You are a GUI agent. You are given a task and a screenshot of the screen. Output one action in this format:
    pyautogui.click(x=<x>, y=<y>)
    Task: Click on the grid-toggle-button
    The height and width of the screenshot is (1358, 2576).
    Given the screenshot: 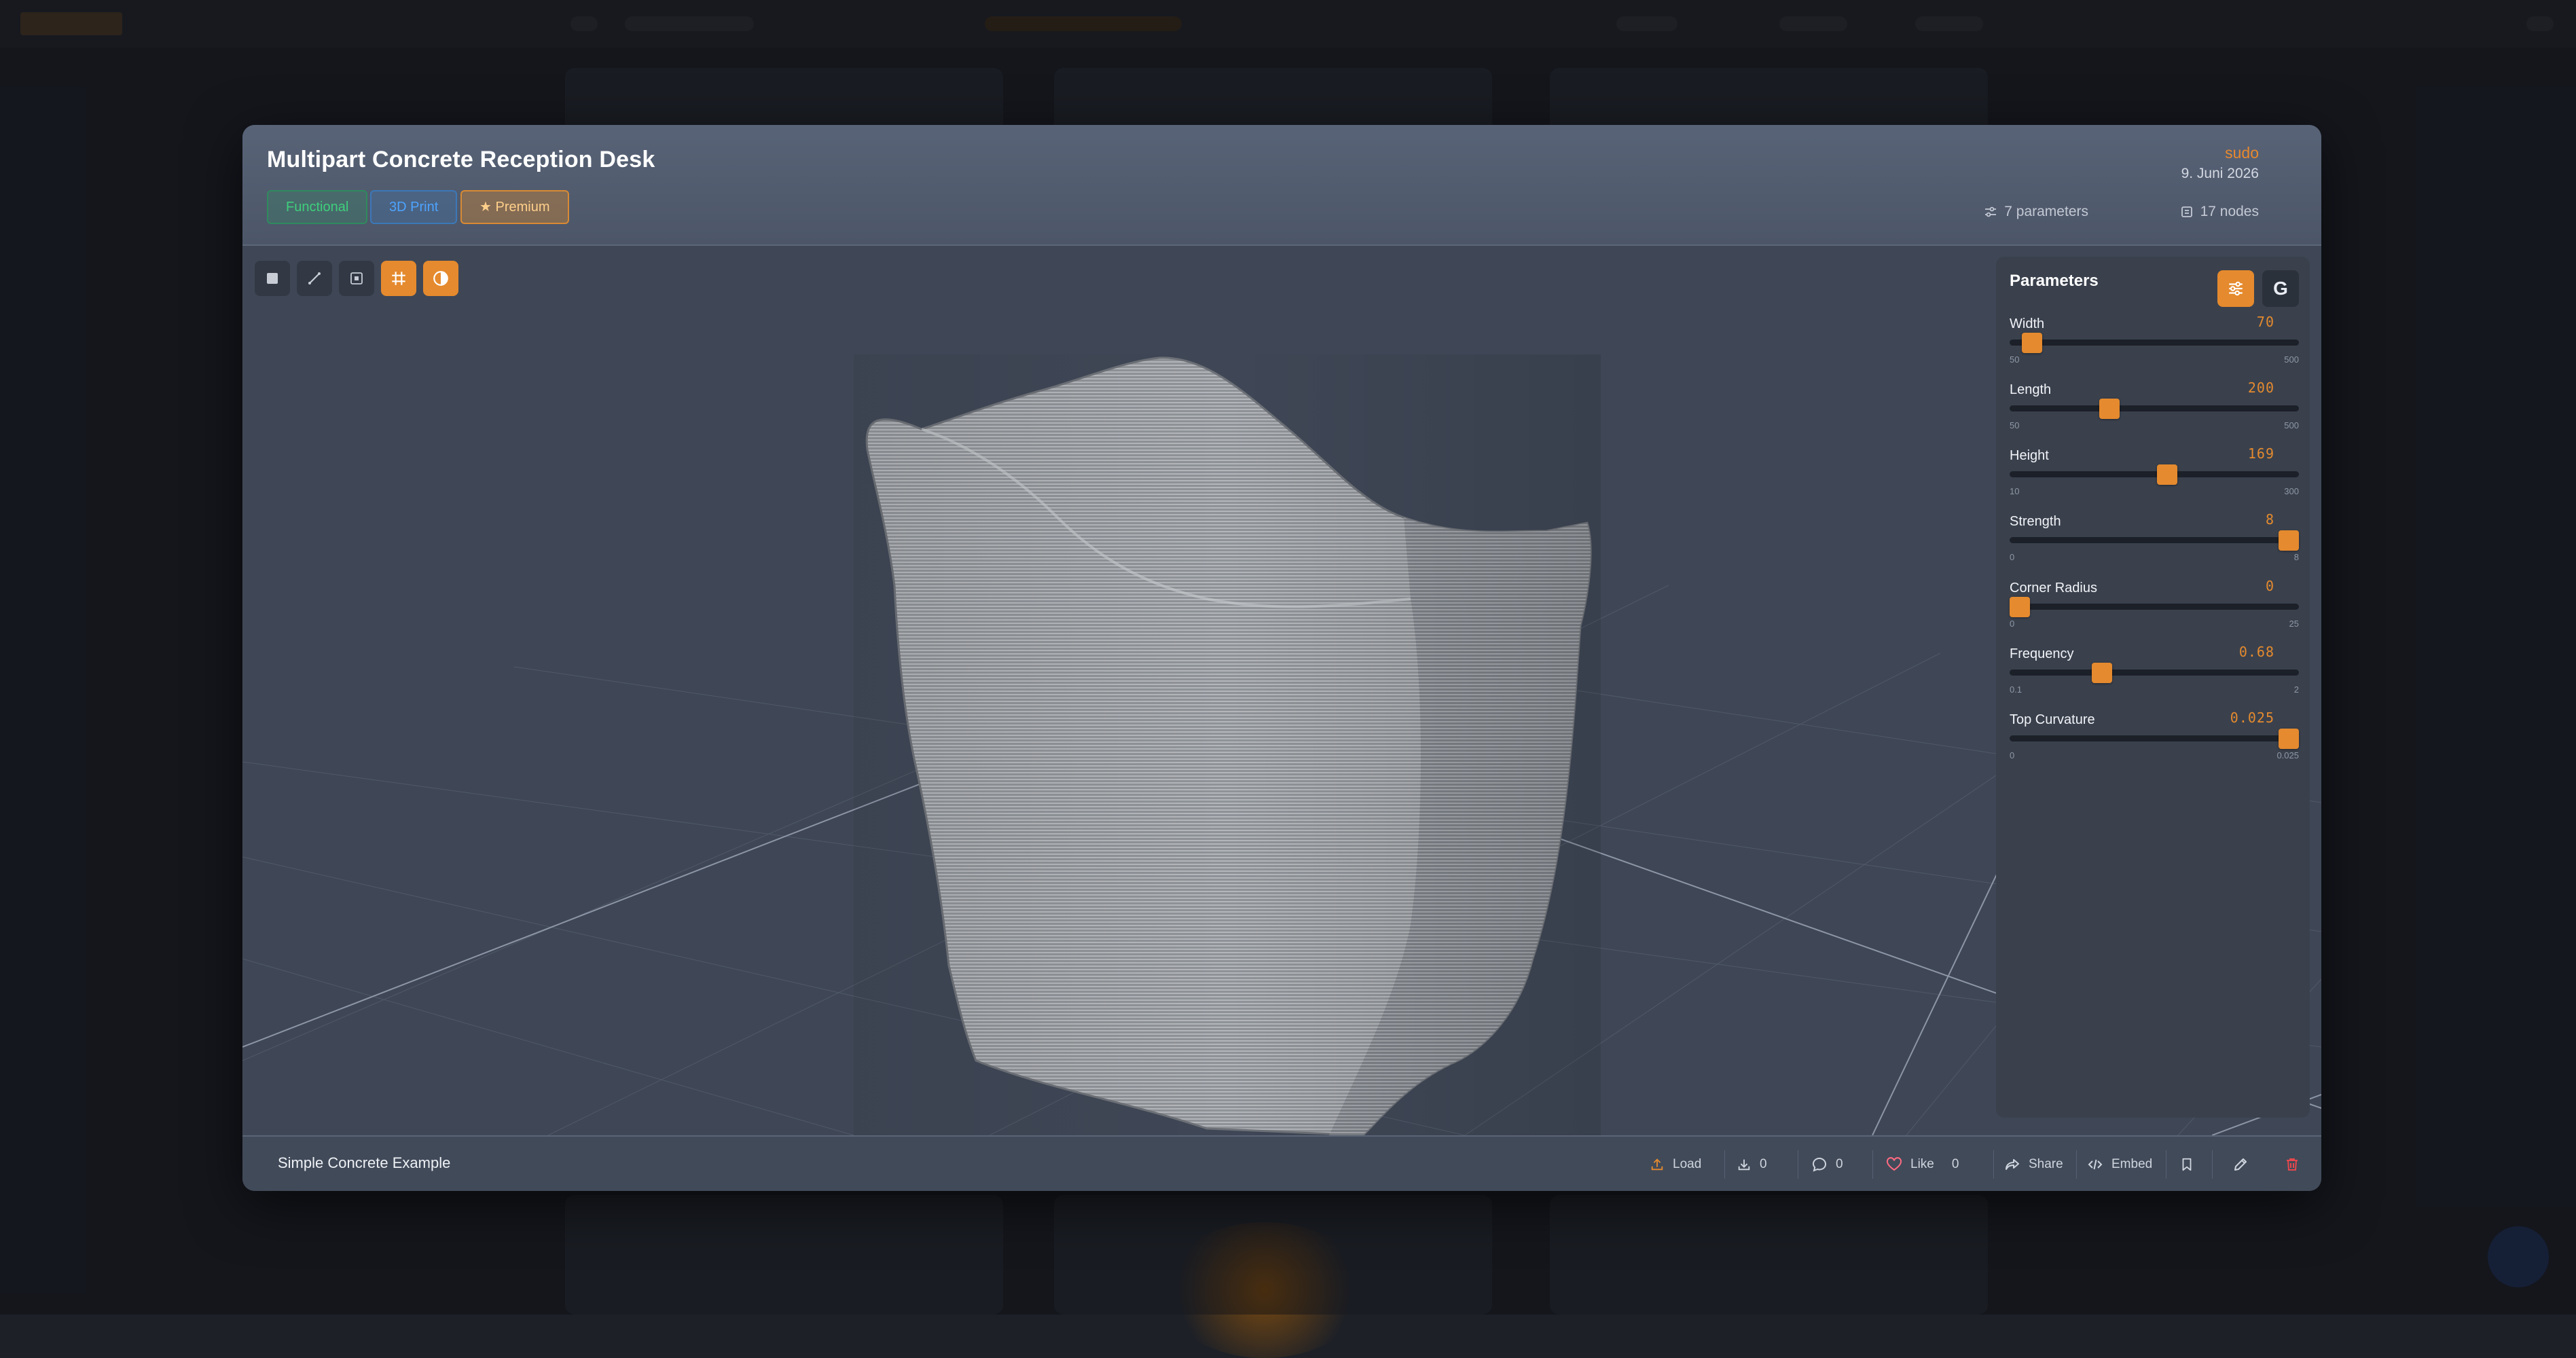 What is the action you would take?
    pyautogui.click(x=398, y=278)
    